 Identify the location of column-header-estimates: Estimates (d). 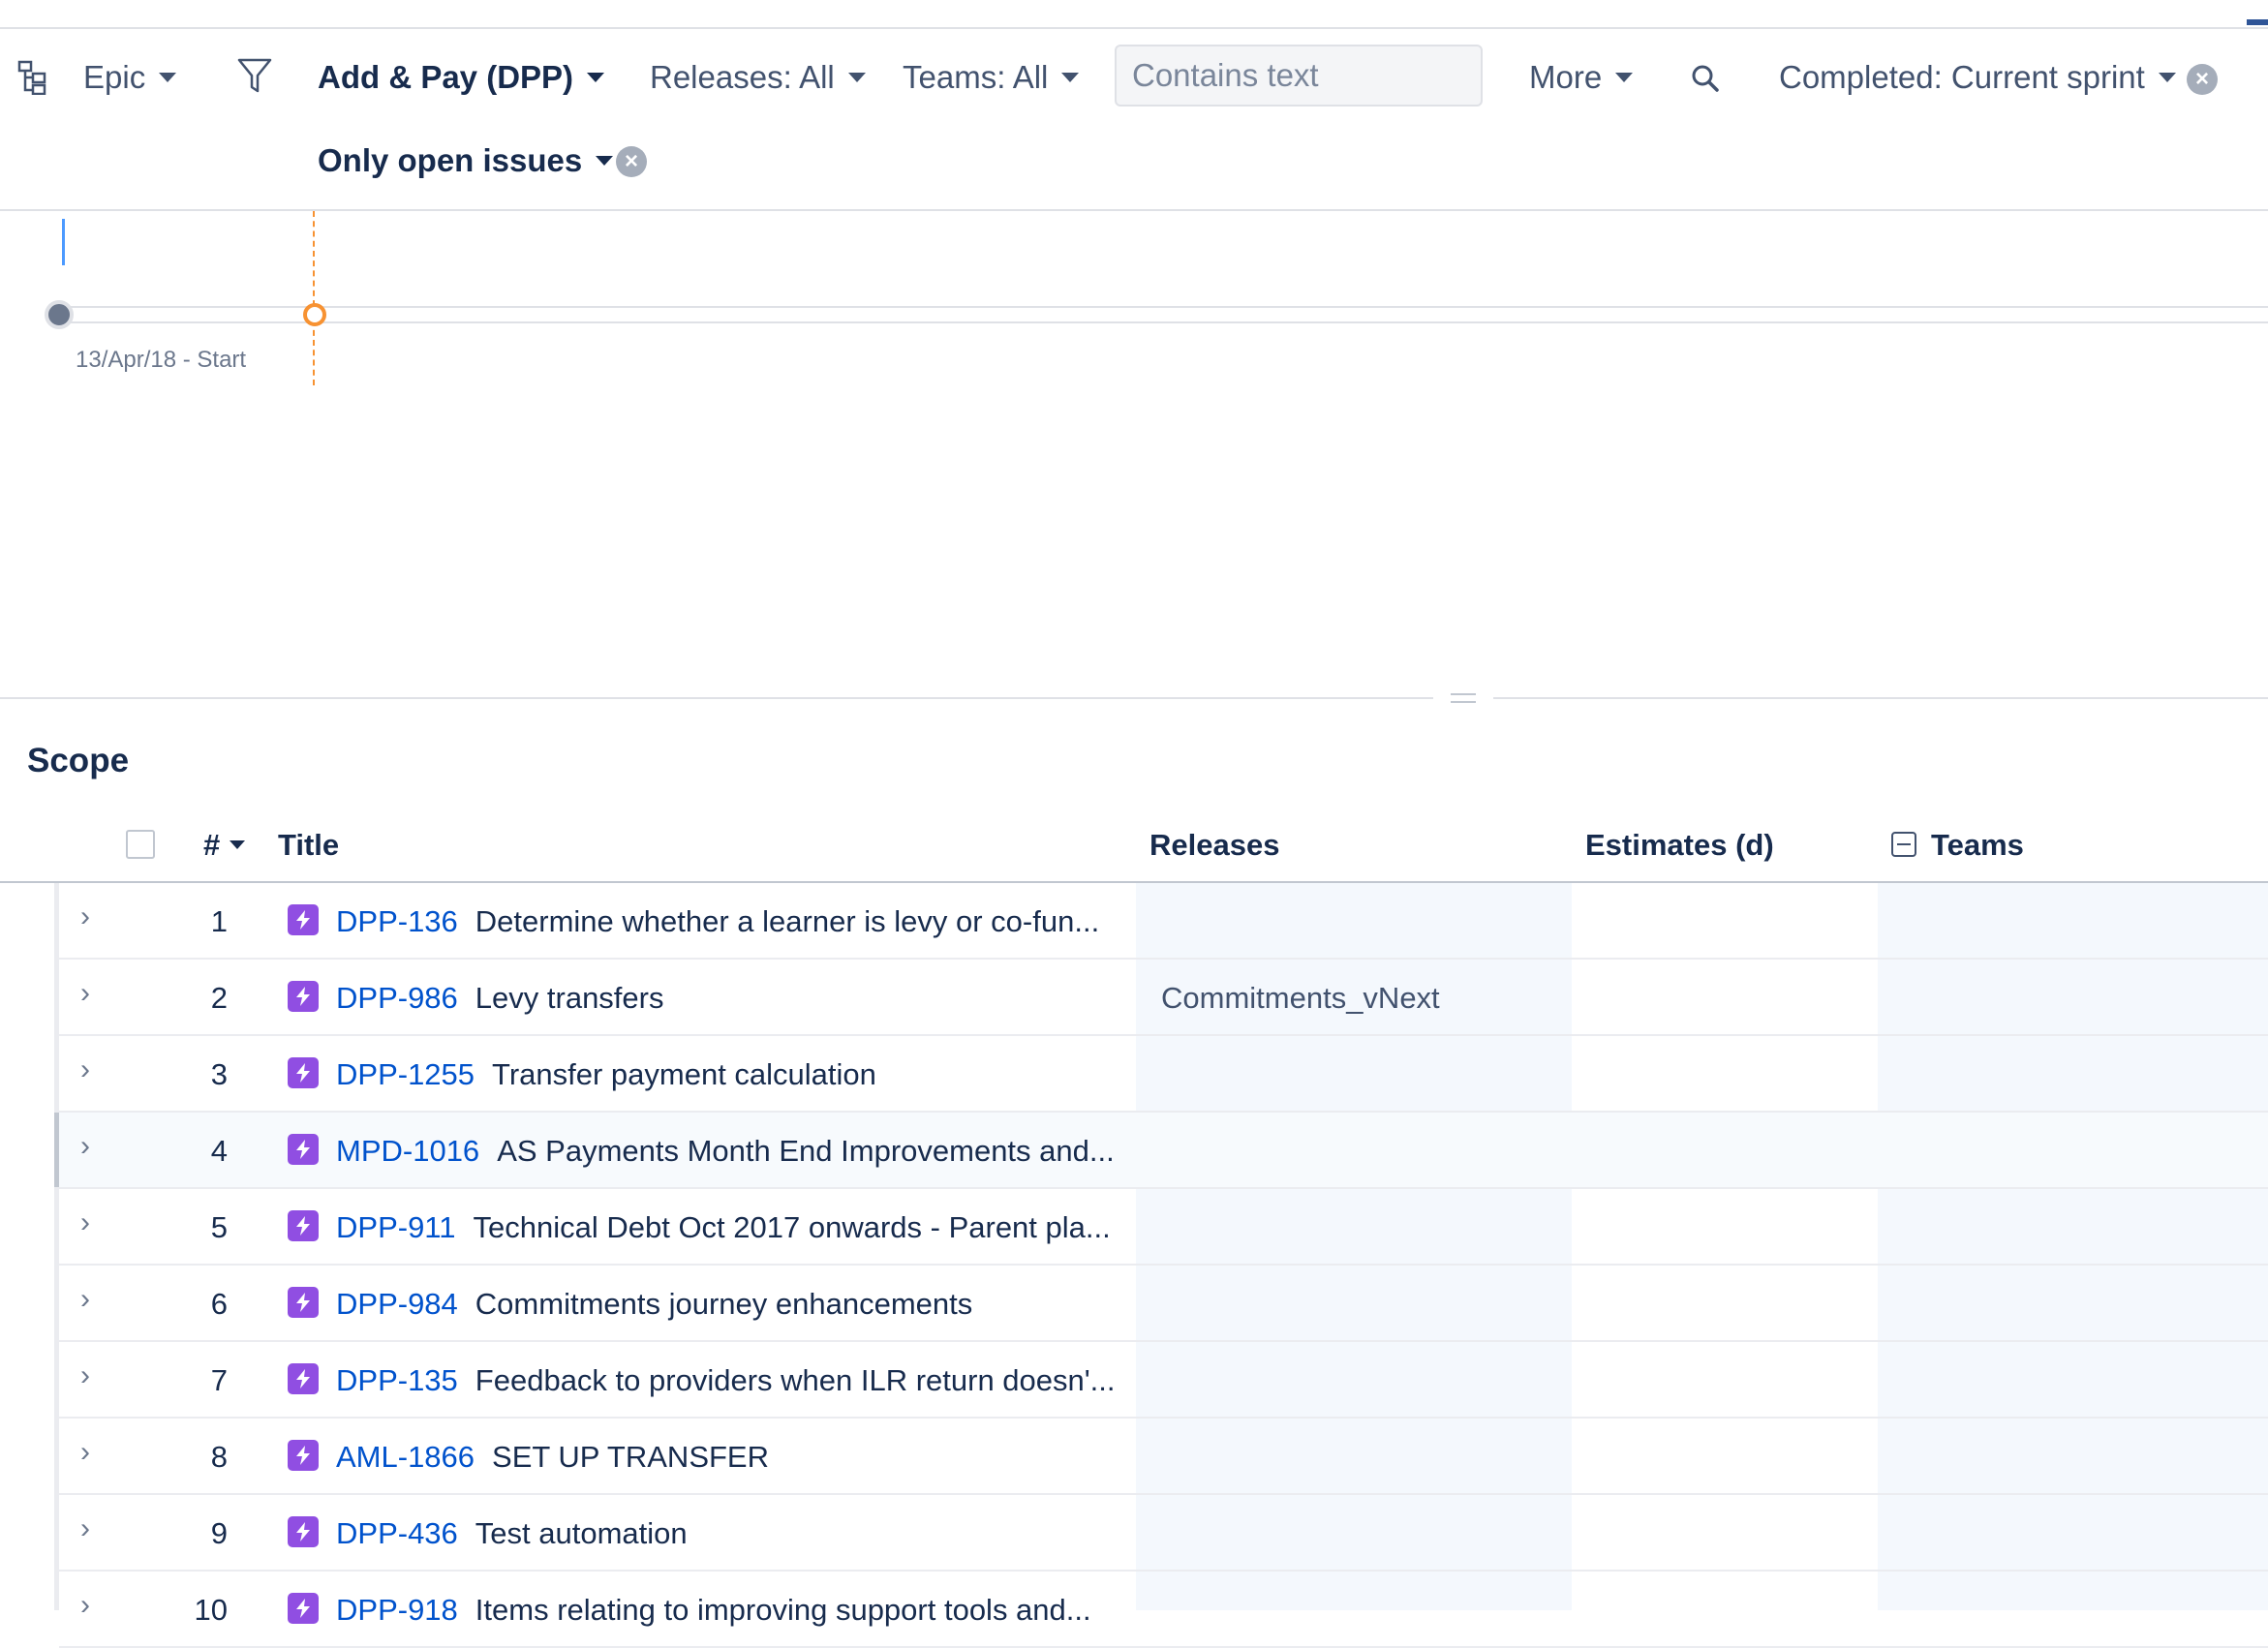
(1680, 845).